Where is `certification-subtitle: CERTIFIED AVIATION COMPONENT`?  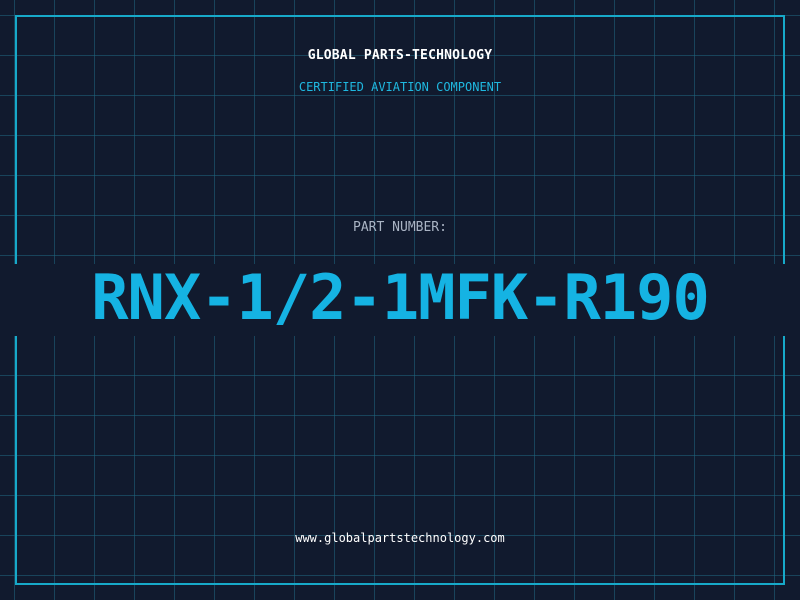 certification-subtitle: CERTIFIED AVIATION COMPONENT is located at coordinates (400, 87).